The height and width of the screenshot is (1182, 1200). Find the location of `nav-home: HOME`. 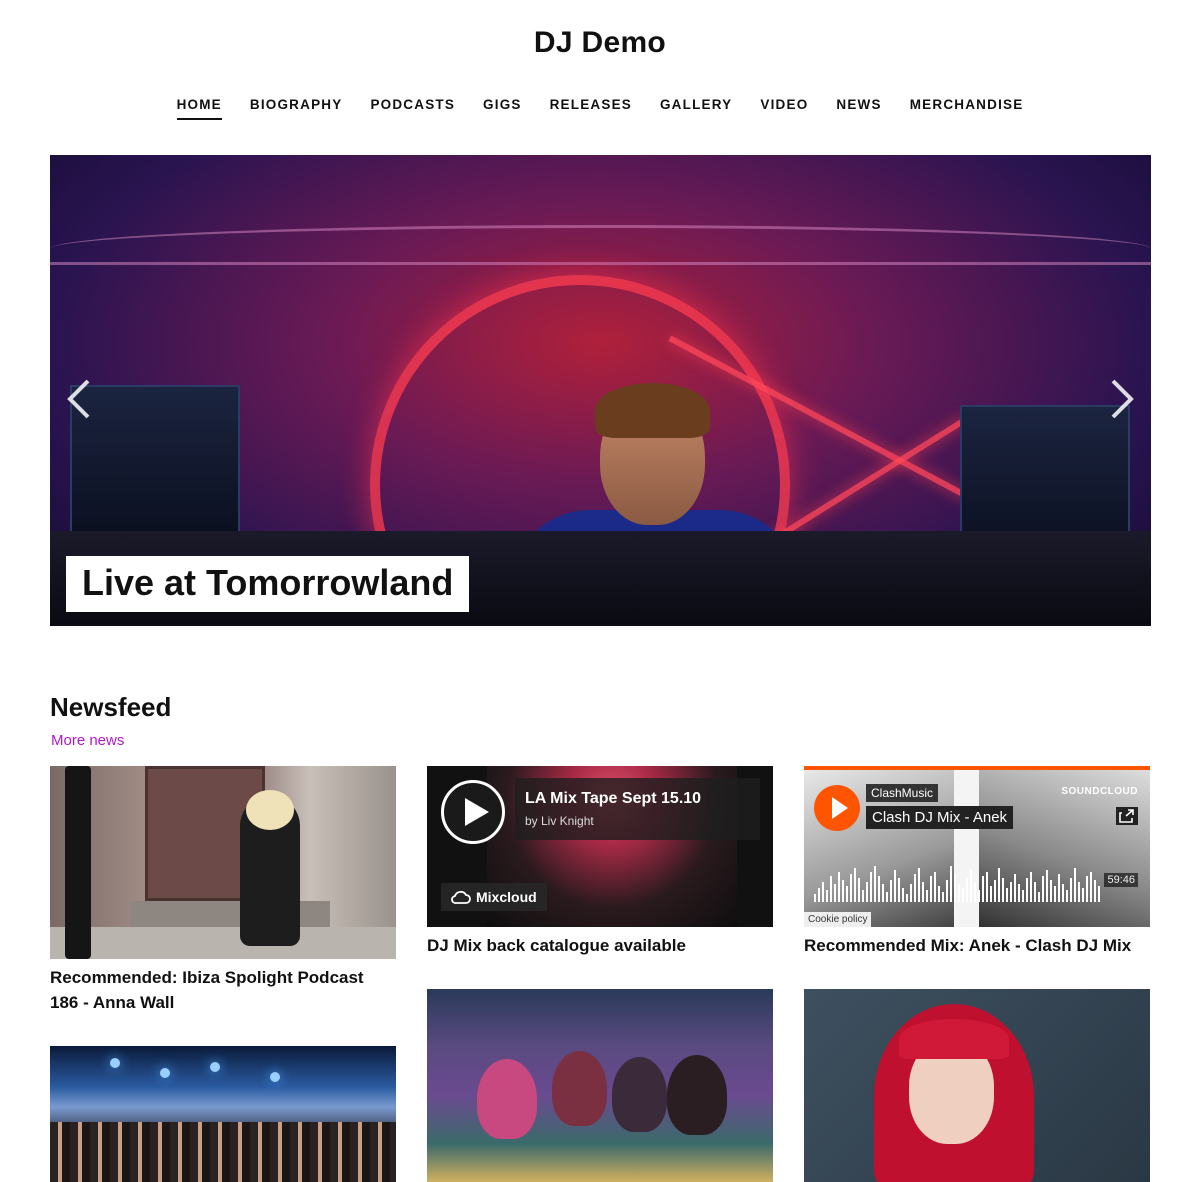

nav-home: HOME is located at coordinates (199, 108).